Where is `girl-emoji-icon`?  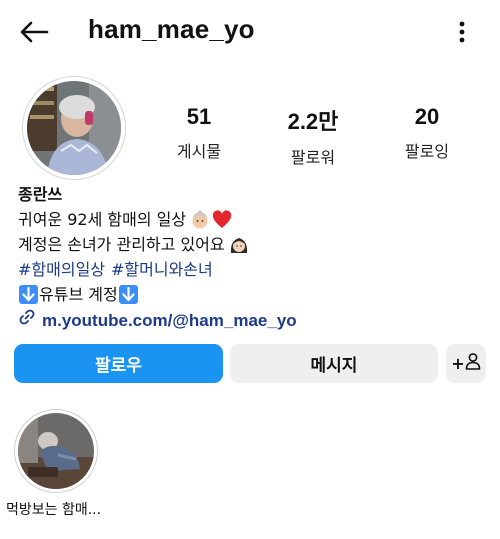 girl-emoji-icon is located at coordinates (239, 245).